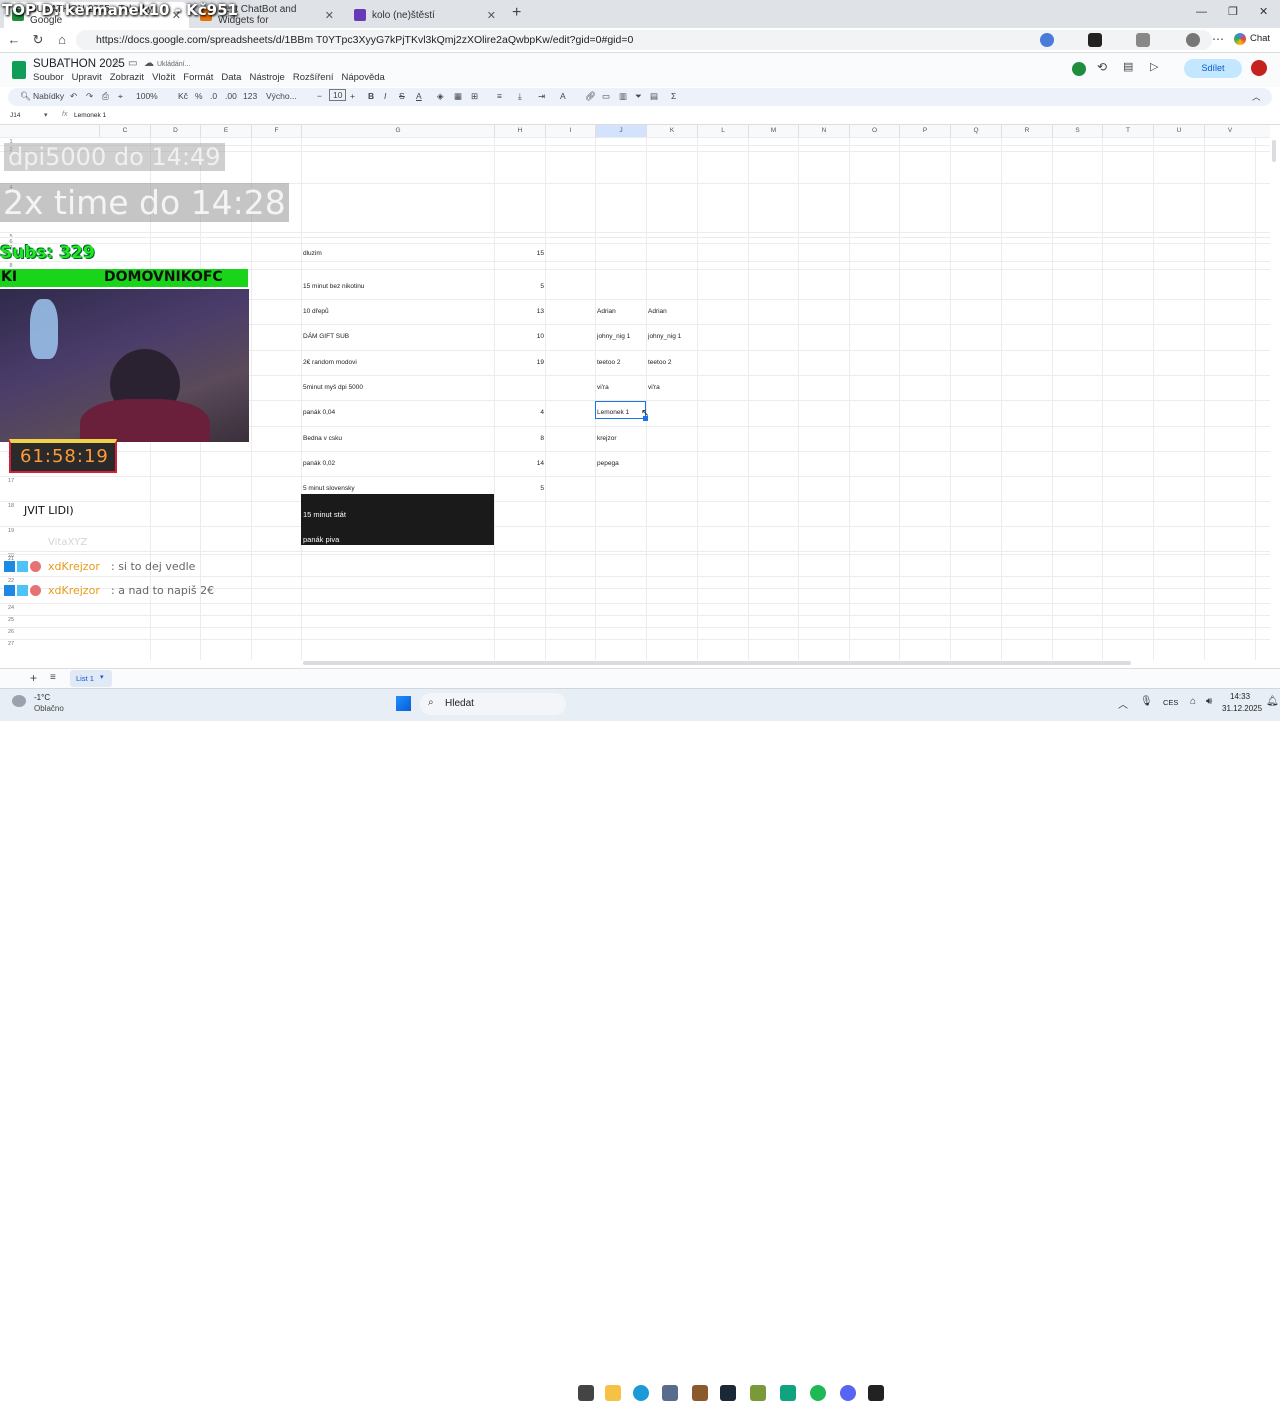 Image resolution: width=1280 pixels, height=1401 pixels. What do you see at coordinates (231, 77) in the screenshot?
I see `menu-data: Data` at bounding box center [231, 77].